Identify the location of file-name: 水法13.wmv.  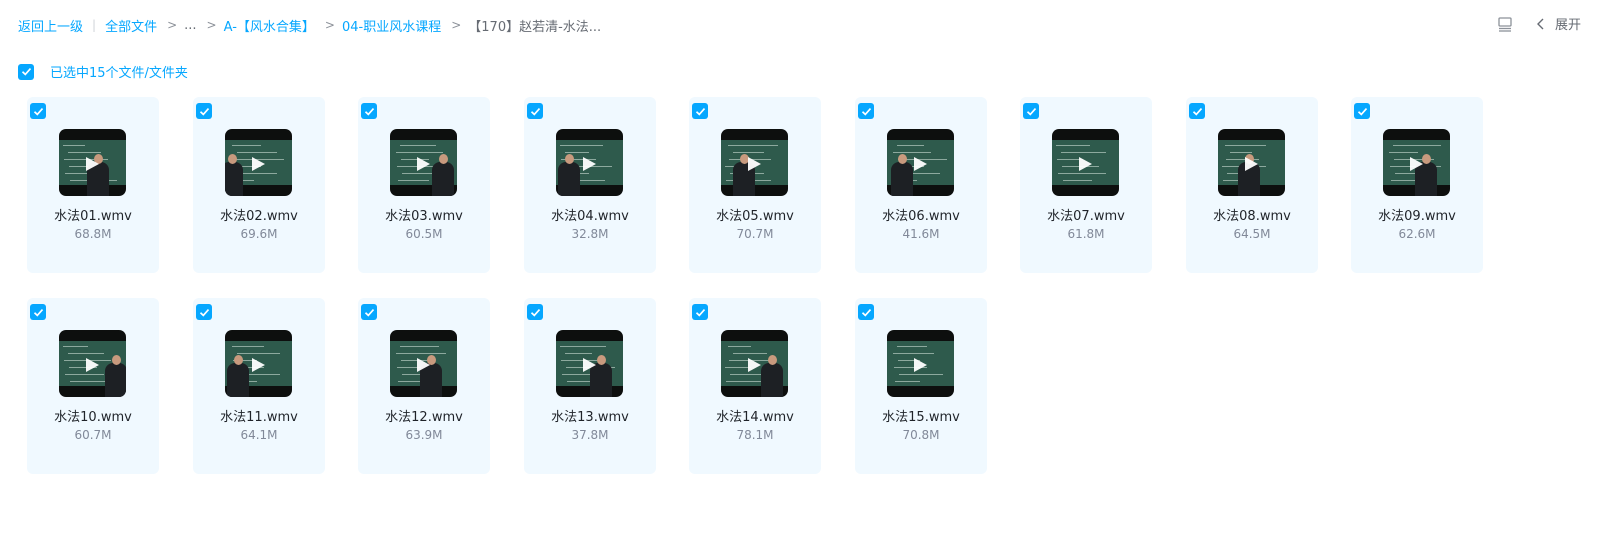
(590, 415).